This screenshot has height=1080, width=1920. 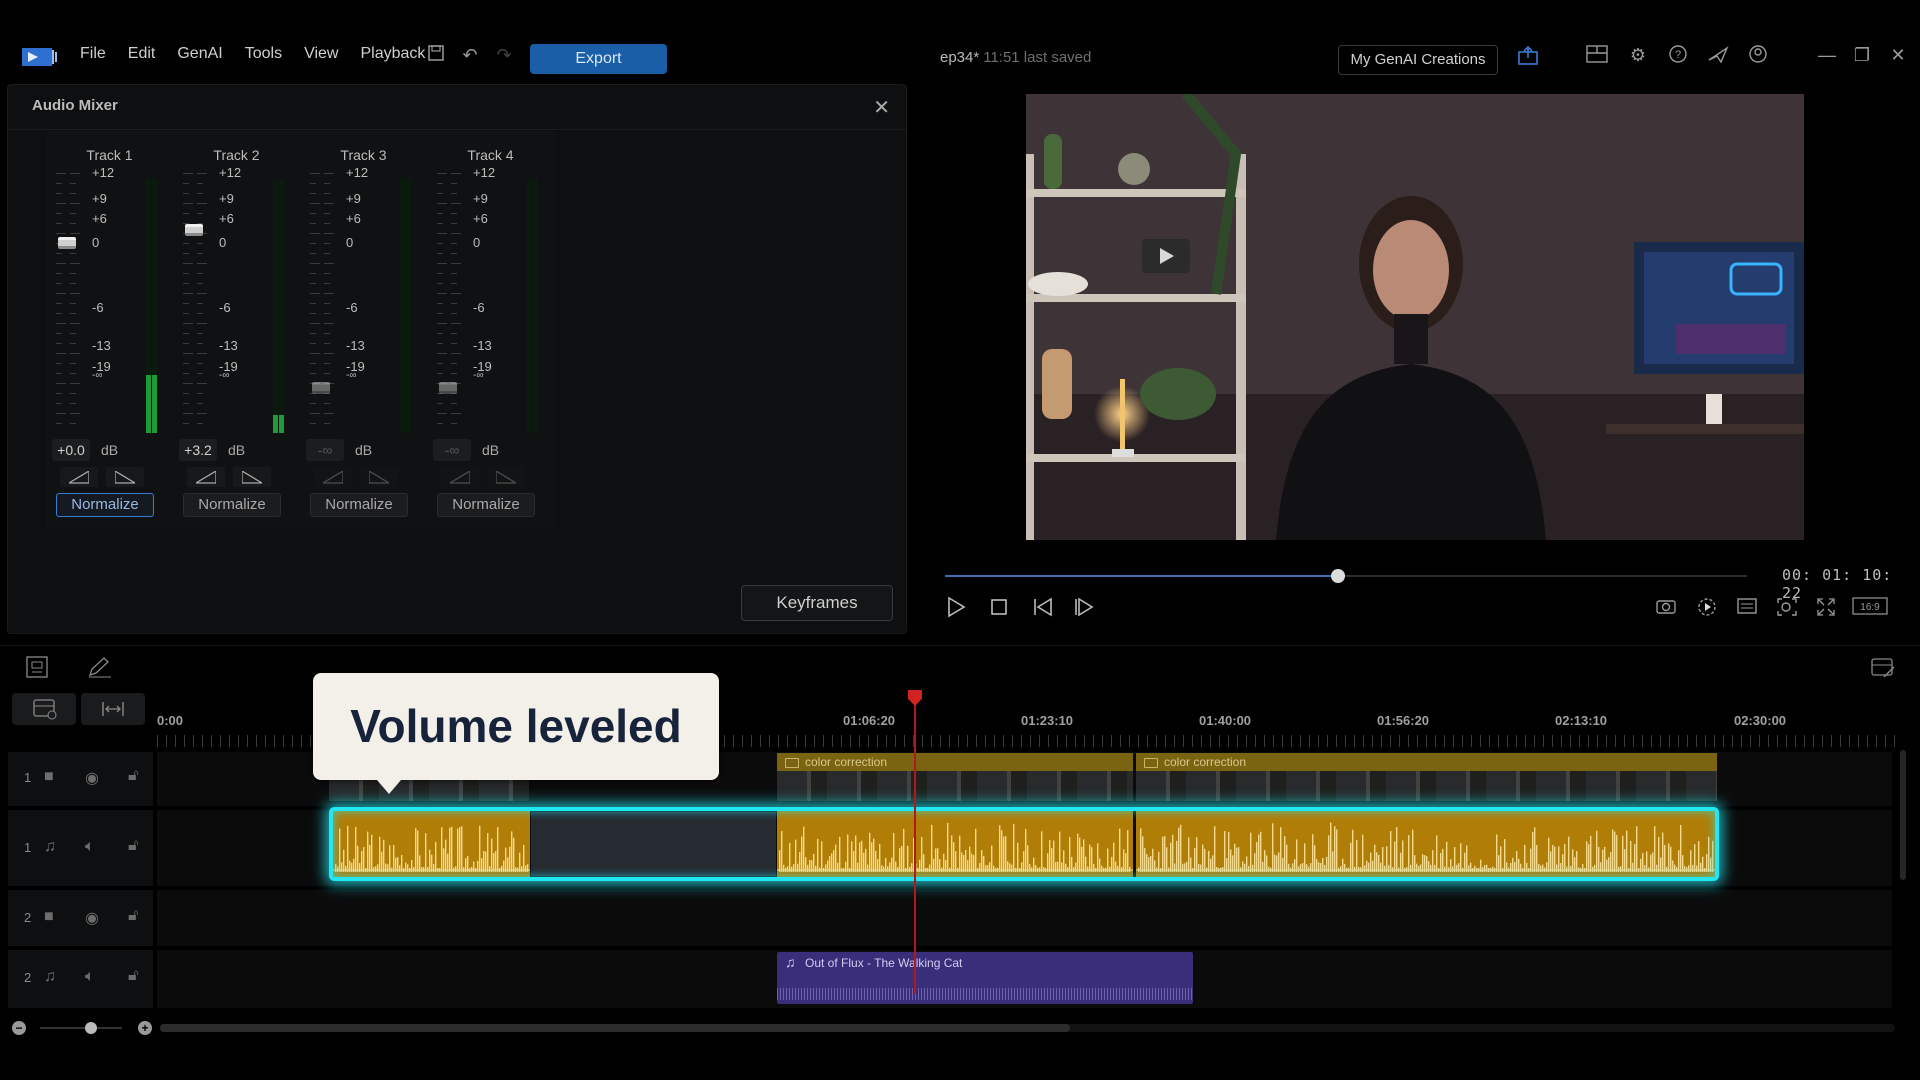 What do you see at coordinates (1678, 55) in the screenshot?
I see `help-icon: ?` at bounding box center [1678, 55].